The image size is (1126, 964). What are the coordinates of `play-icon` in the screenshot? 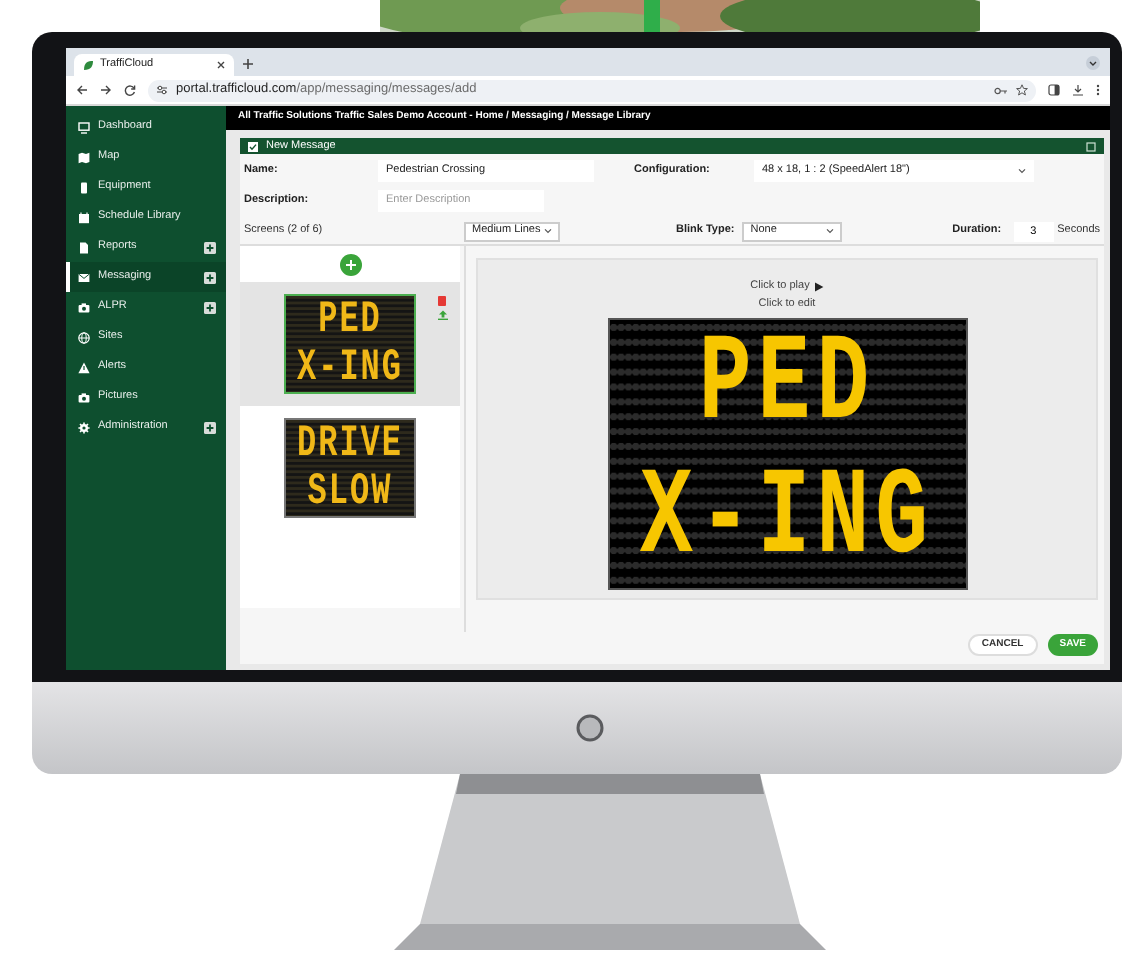 It's located at (818, 286).